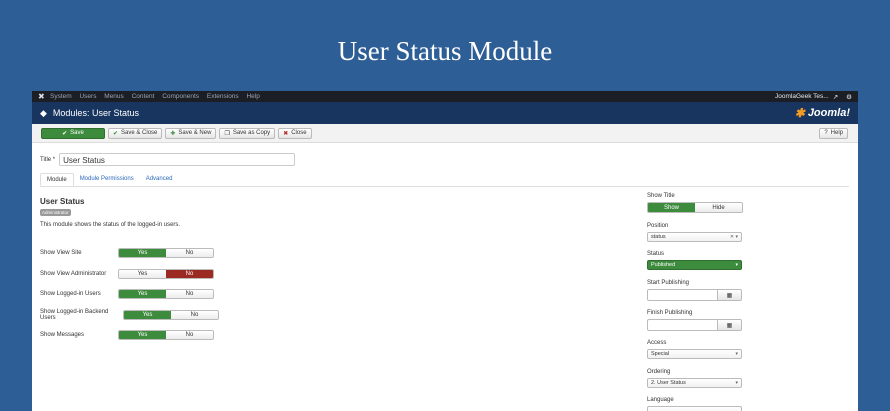 The height and width of the screenshot is (411, 890). Describe the element at coordinates (694, 383) in the screenshot. I see `ordering-select: 2. User Status ▾` at that location.